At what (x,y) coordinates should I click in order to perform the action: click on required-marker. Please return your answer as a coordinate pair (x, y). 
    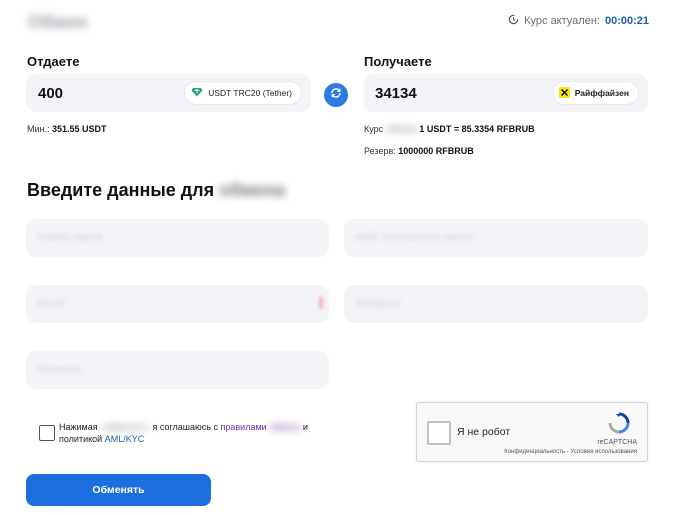
    Looking at the image, I should click on (321, 303).